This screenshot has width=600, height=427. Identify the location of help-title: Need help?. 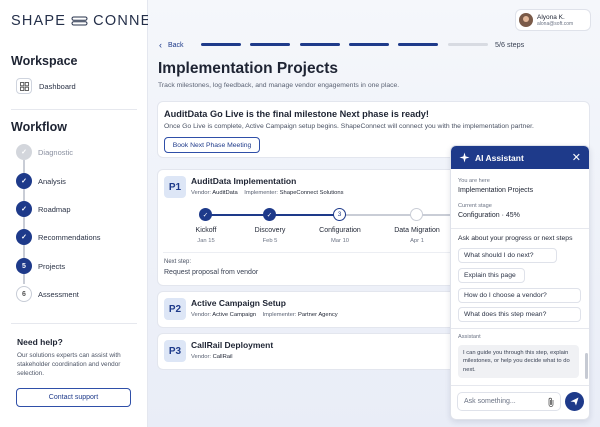
(40, 342).